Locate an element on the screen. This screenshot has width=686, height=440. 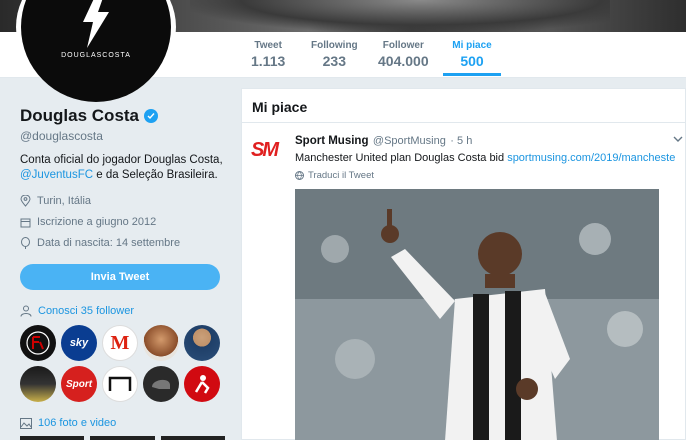
lightning-bolt-icon is located at coordinates (96, 24).